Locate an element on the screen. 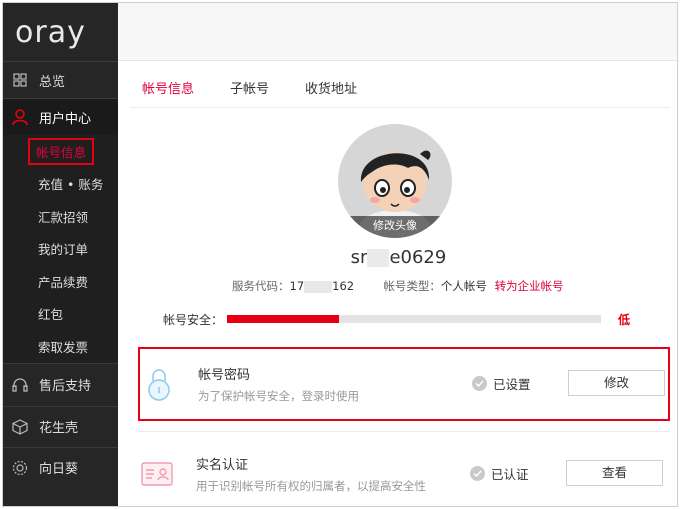 The width and height of the screenshot is (680, 509). sidebar-item-overview: 总览 is located at coordinates (60, 80).